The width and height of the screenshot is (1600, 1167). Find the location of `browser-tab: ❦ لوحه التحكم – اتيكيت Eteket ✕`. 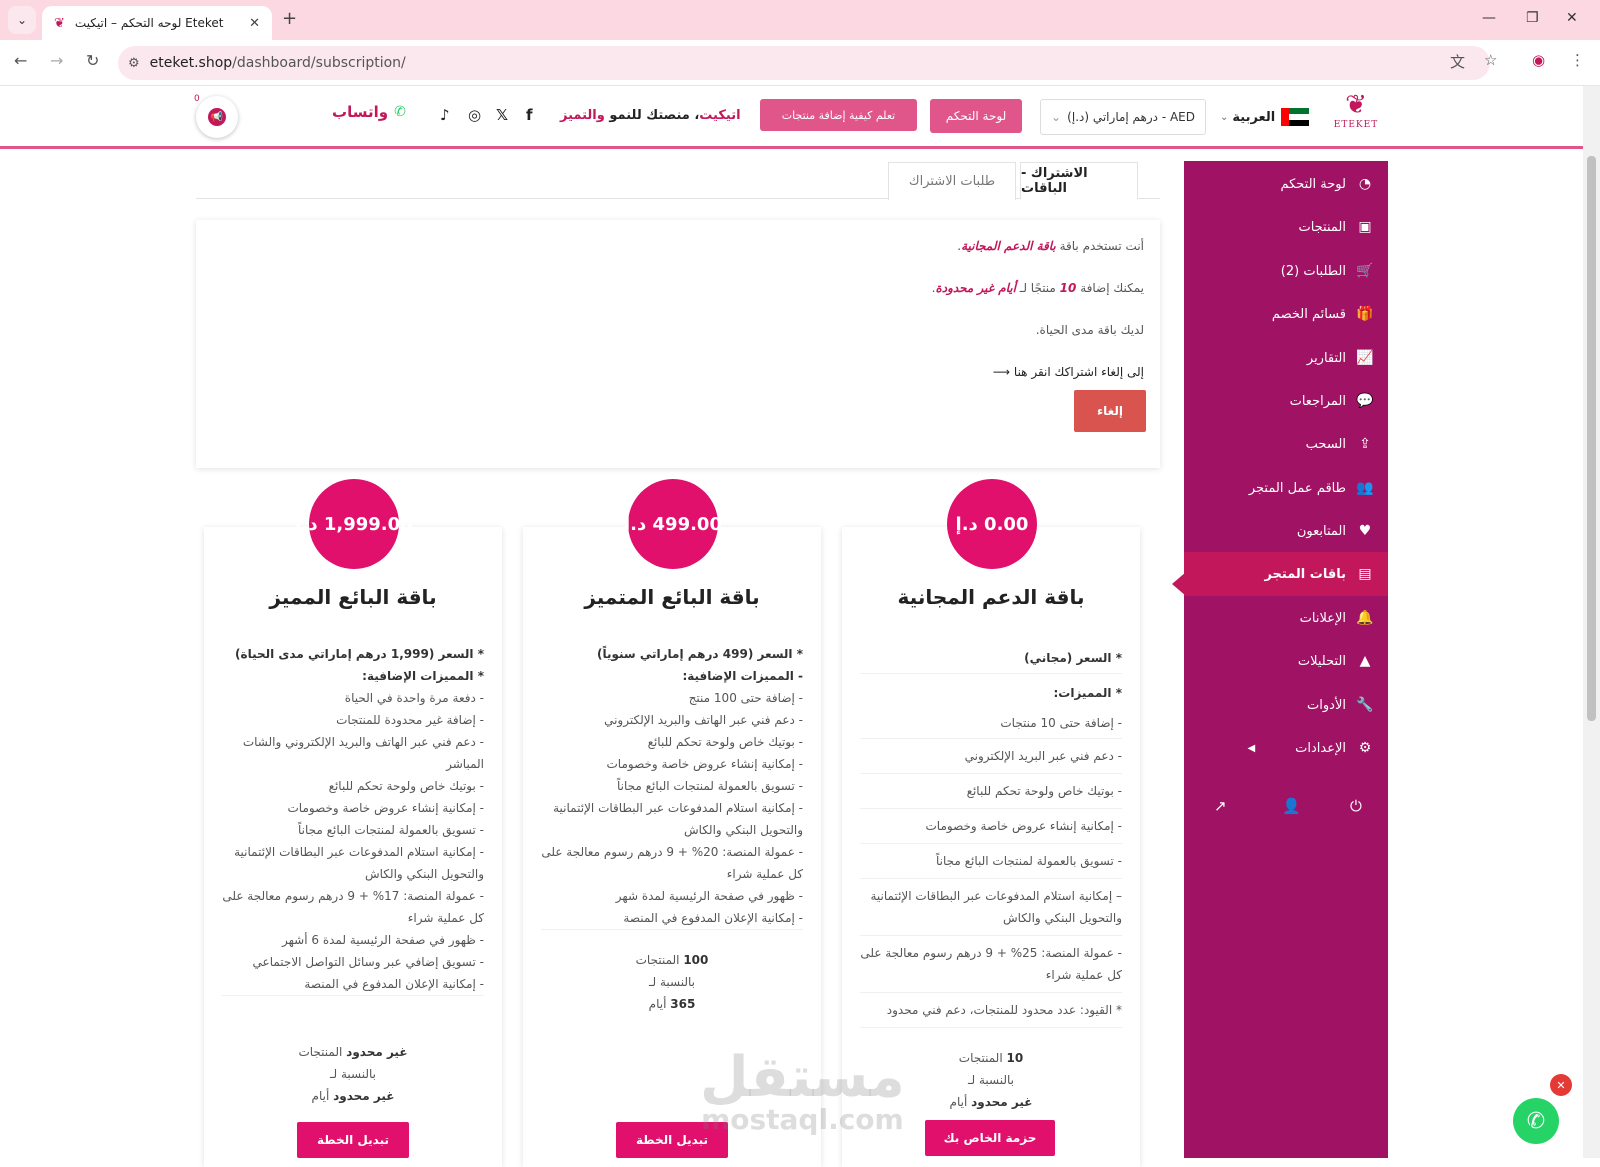

browser-tab: ❦ لوحه التحكم – اتيكيت Eteket ✕ is located at coordinates (157, 23).